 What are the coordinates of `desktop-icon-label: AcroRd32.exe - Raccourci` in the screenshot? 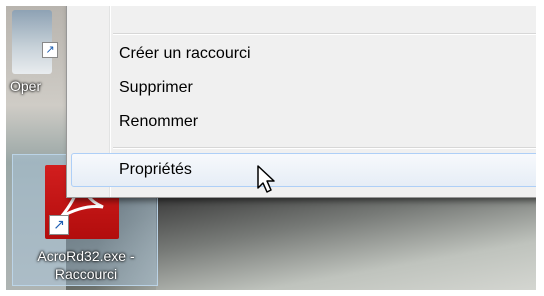 It's located at (86, 265).